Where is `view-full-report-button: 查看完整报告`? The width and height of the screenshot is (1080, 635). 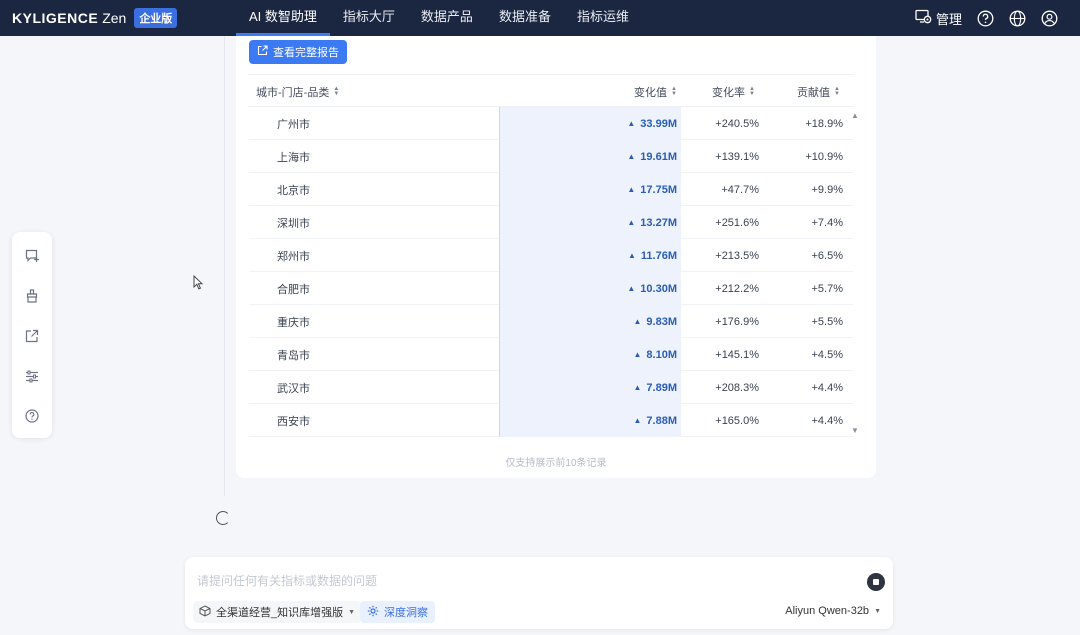
view-full-report-button: 查看完整报告 is located at coordinates (298, 52).